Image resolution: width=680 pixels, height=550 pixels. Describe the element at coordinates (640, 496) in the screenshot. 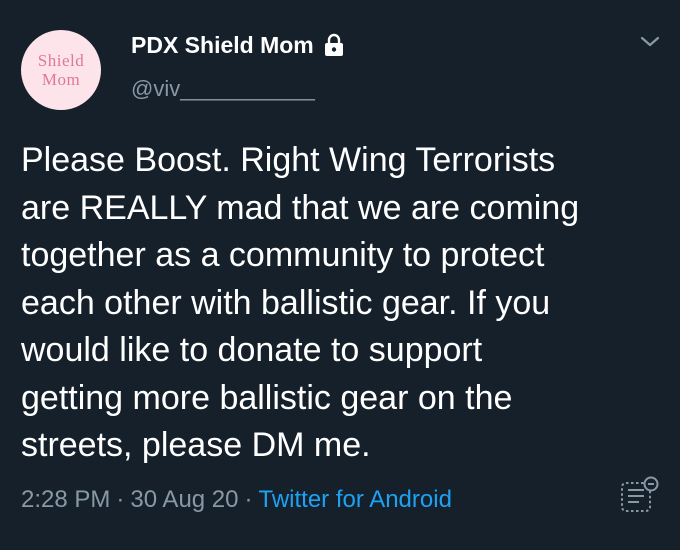

I see `analytics-icon` at that location.